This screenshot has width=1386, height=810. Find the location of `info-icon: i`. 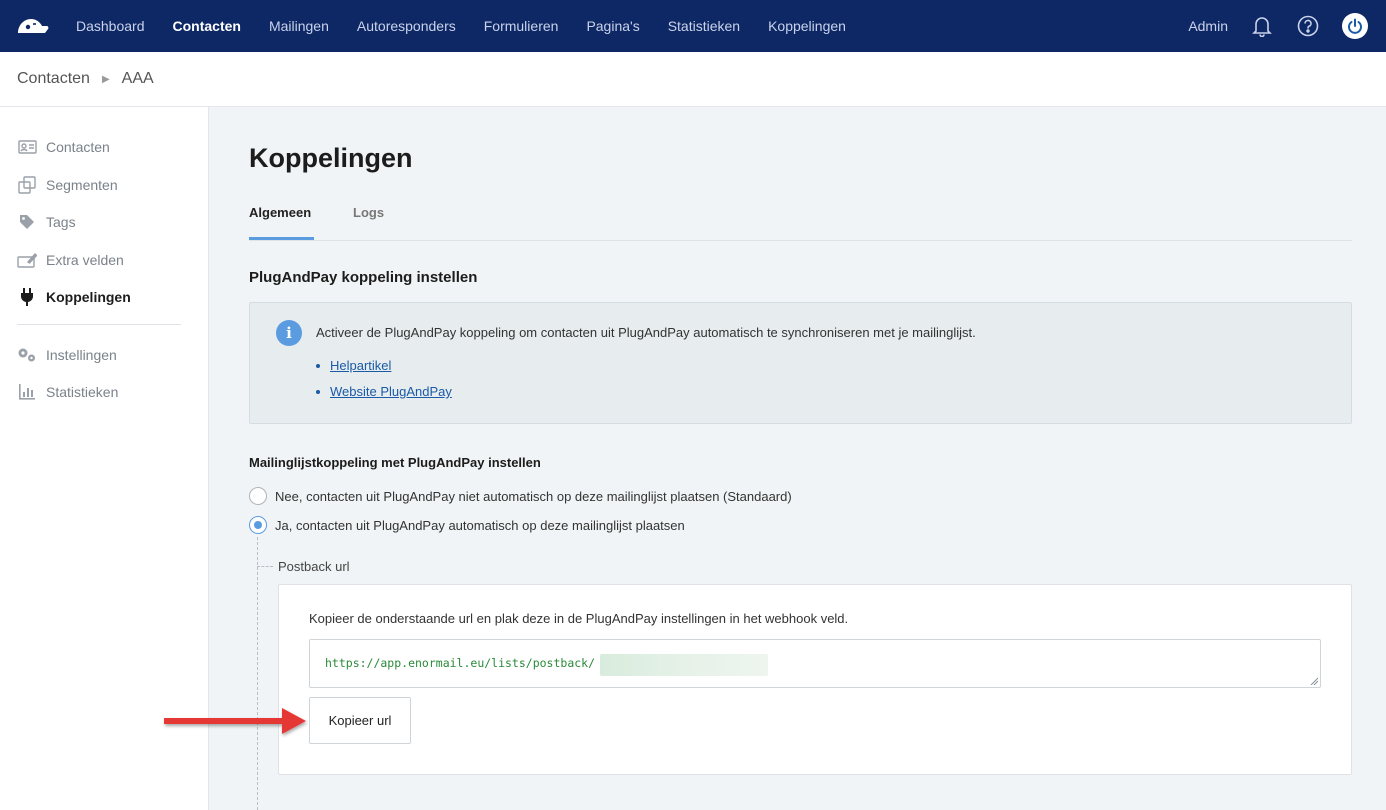

info-icon: i is located at coordinates (289, 333).